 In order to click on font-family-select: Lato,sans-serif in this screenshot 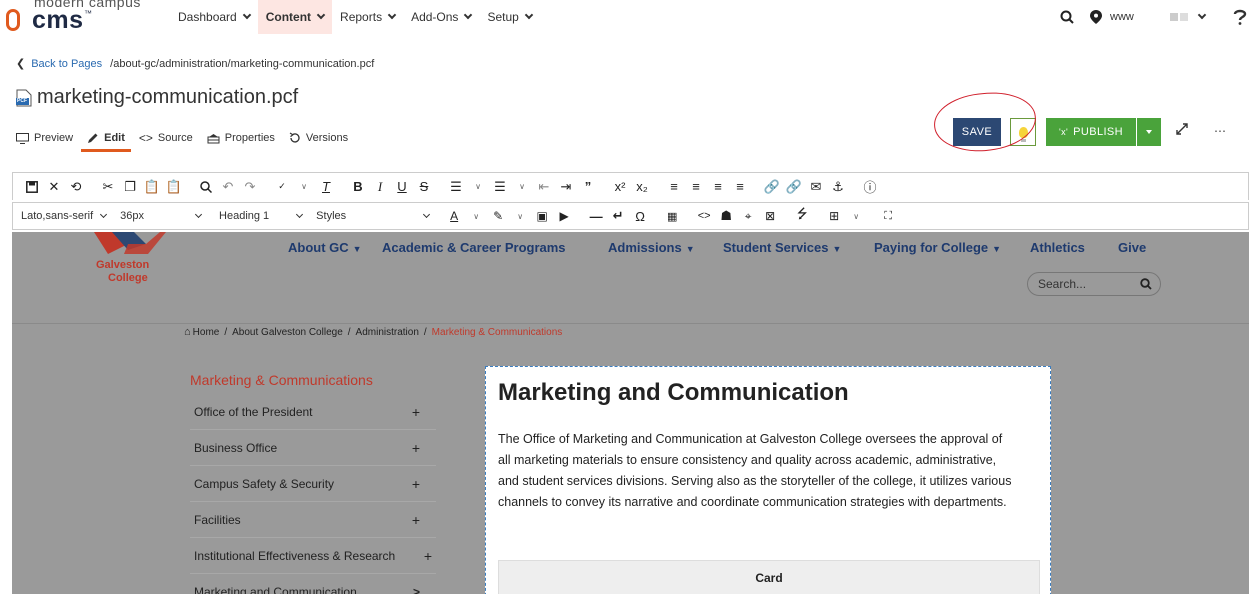, I will do `click(64, 216)`.